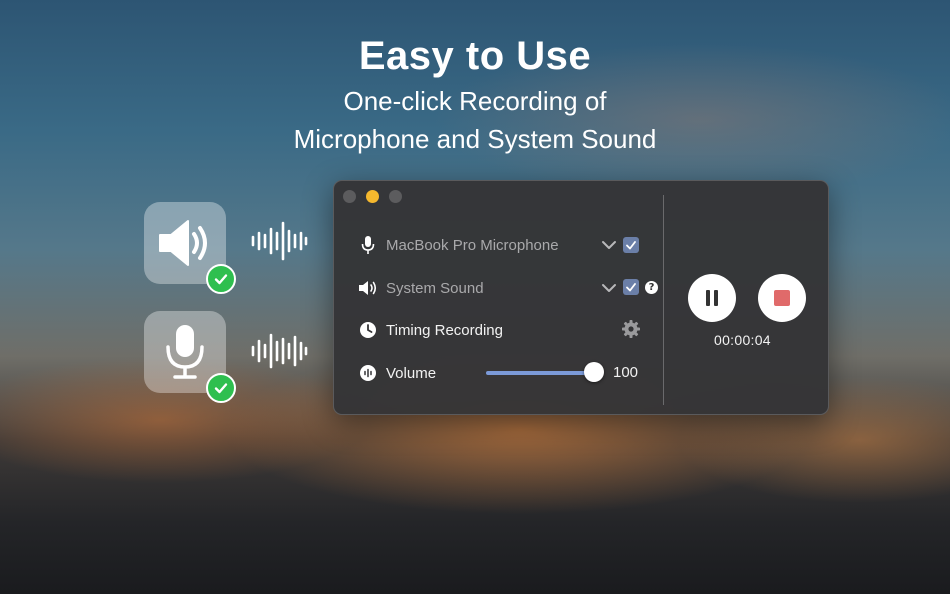  I want to click on pause-icon, so click(712, 298).